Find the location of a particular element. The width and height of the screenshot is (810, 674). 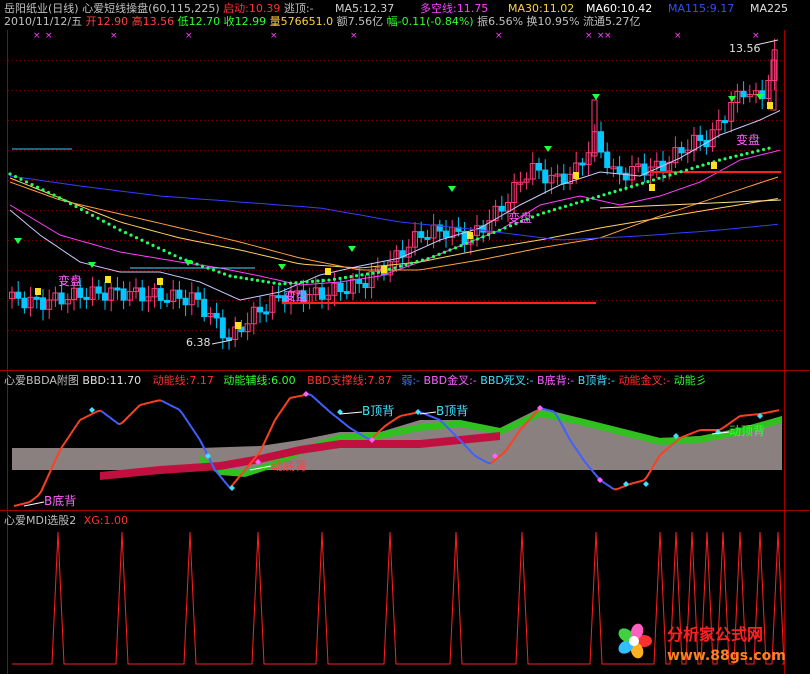

info-volume: 量576651.0 is located at coordinates (301, 21).